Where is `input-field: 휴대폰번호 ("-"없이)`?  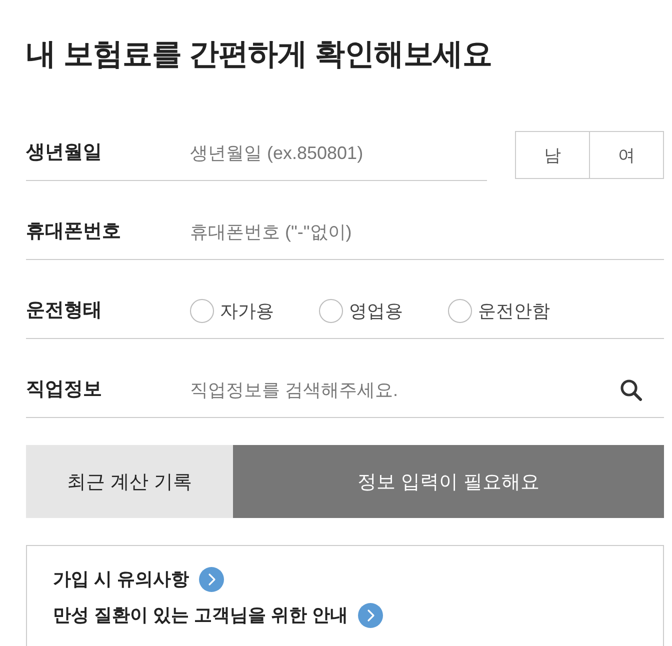
input-field: 휴대폰번호 ("-"없이) is located at coordinates (427, 232).